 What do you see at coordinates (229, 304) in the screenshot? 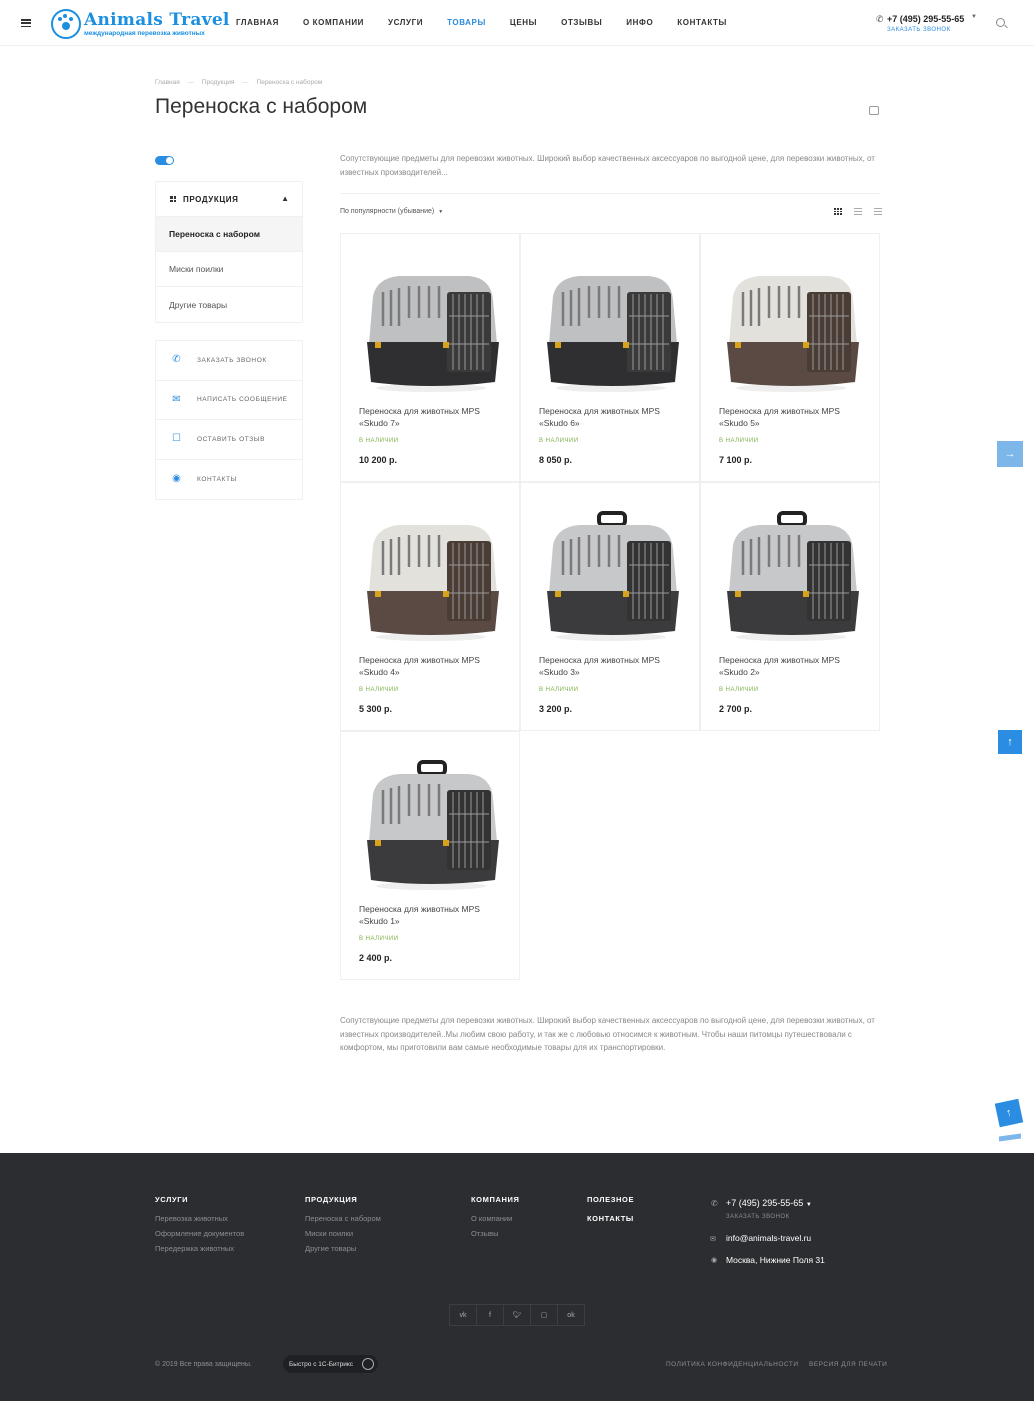
I see `sidebar-item-other: Другие товары` at bounding box center [229, 304].